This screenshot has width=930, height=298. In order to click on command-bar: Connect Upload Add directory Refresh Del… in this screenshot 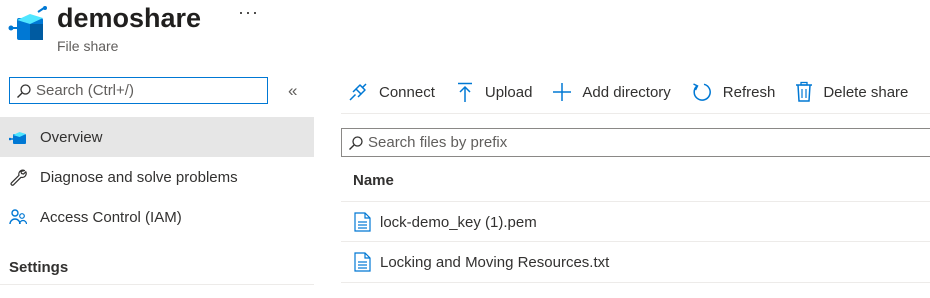, I will do `click(637, 92)`.